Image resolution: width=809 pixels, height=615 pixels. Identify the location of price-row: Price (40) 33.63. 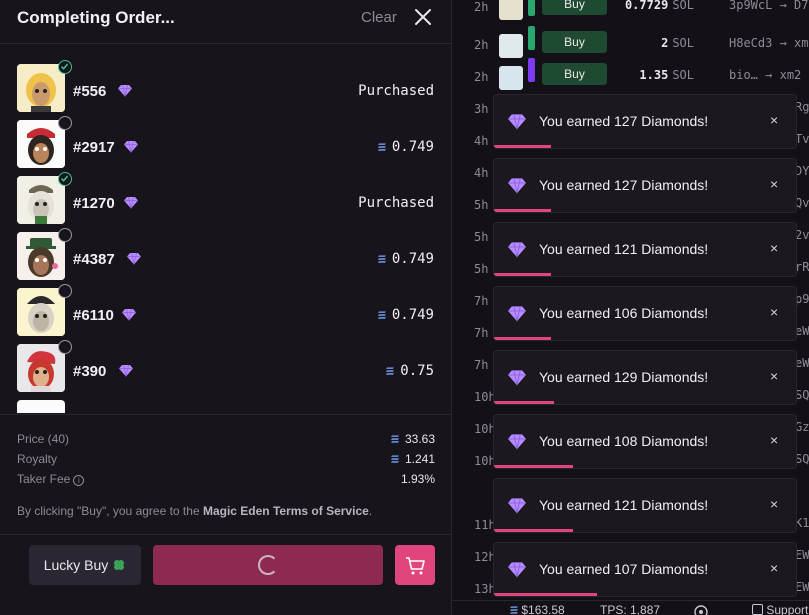
(226, 441).